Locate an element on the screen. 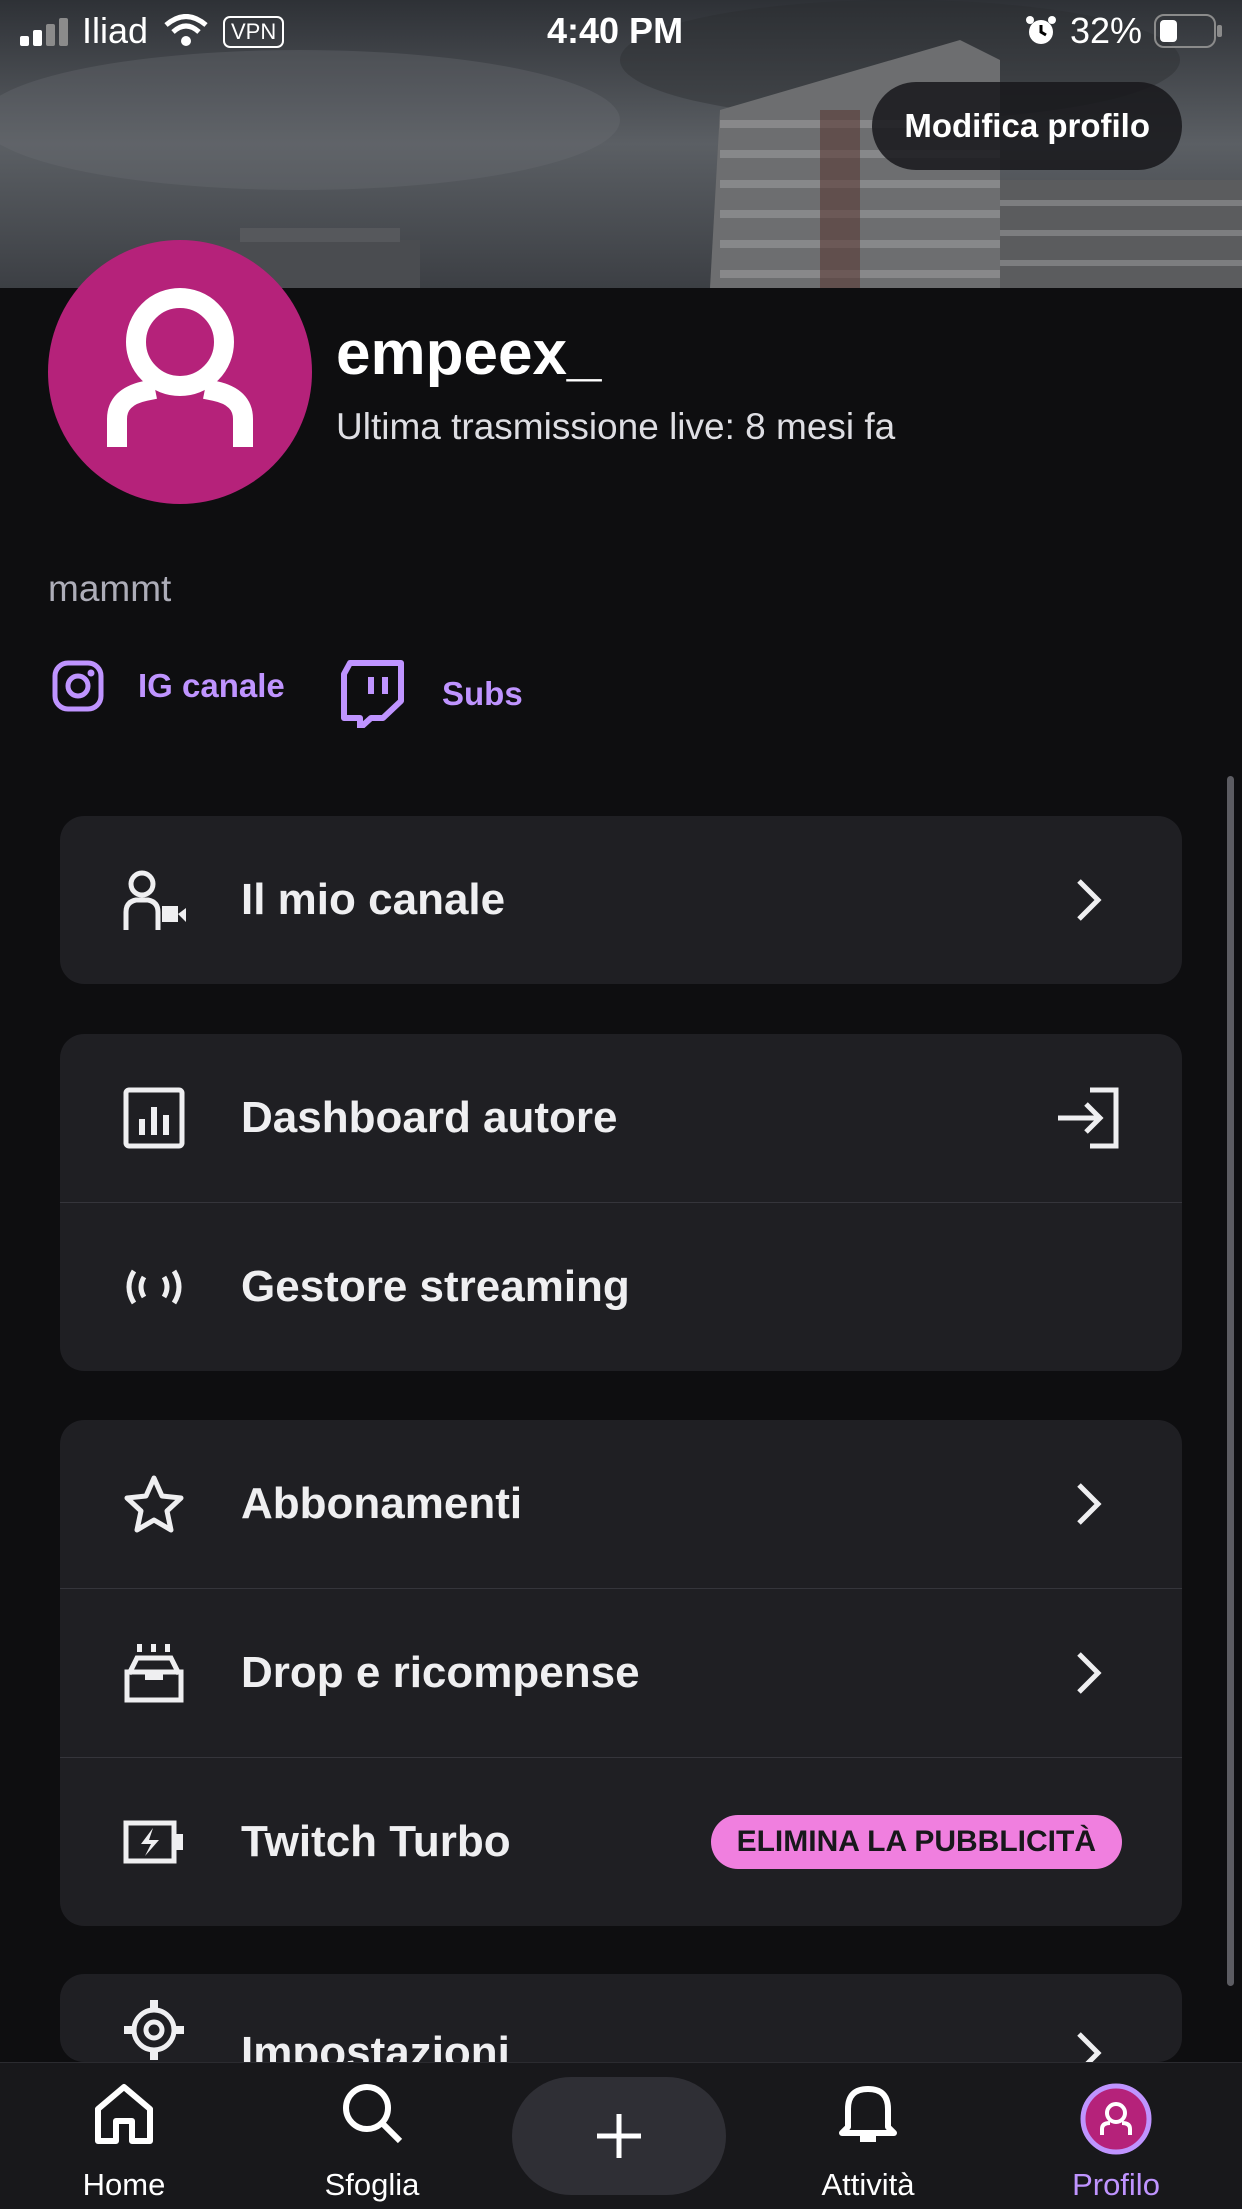  card-channel: Il mio canale is located at coordinates (621, 900).